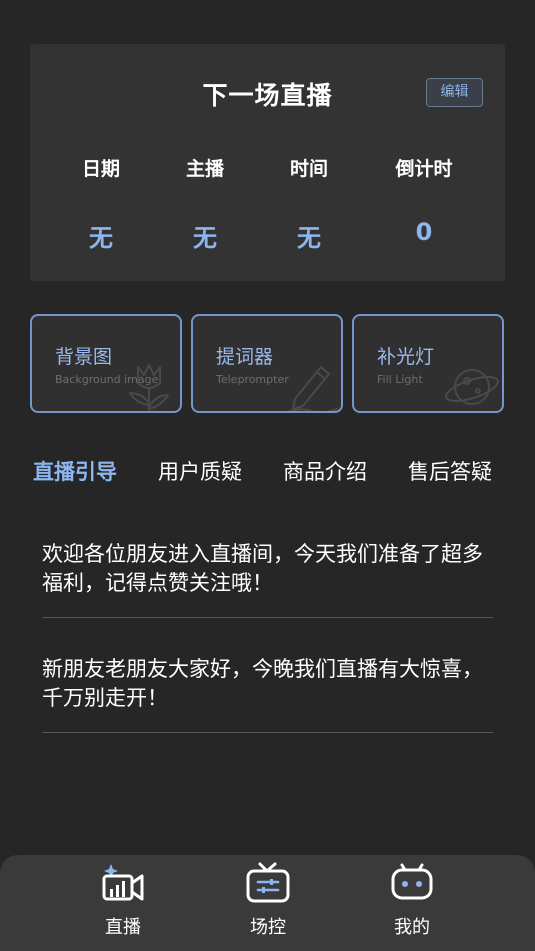  I want to click on script-item: 欢迎各位朋友进入直播间，今天我们准备了超多福利，记得点赞关注哦！, so click(267, 569).